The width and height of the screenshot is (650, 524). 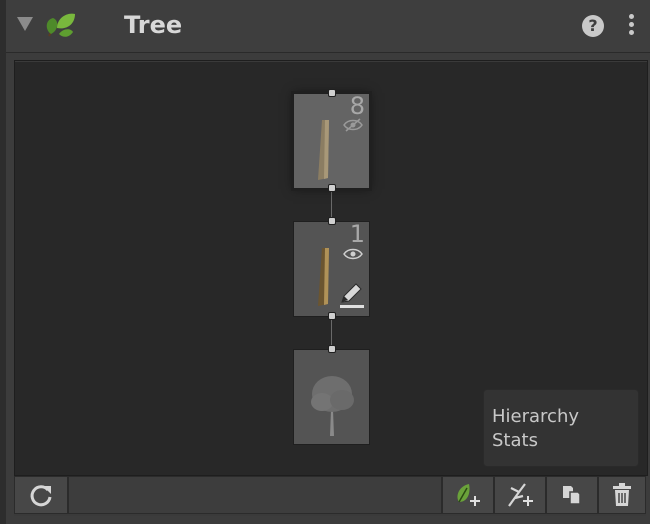 I want to click on hidden-eye-icon, so click(x=353, y=125).